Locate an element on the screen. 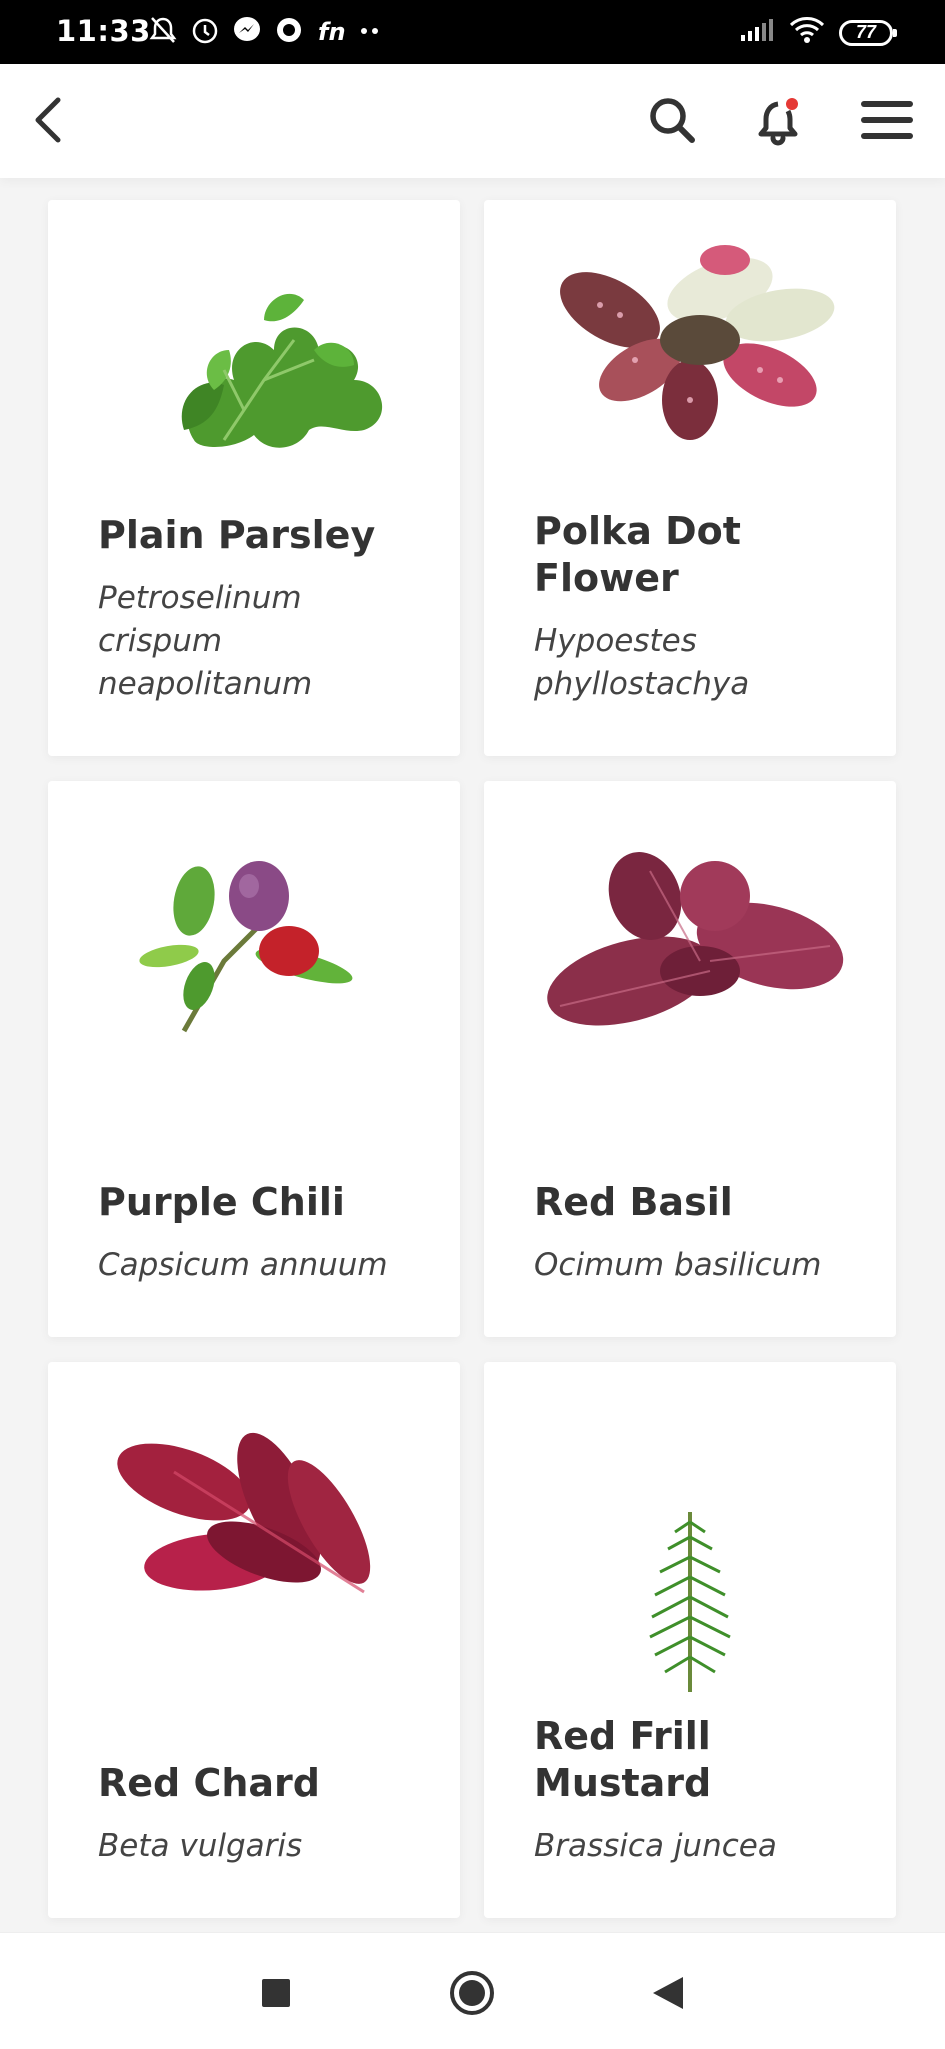 This screenshot has width=945, height=2049. messenger-icon is located at coordinates (247, 30).